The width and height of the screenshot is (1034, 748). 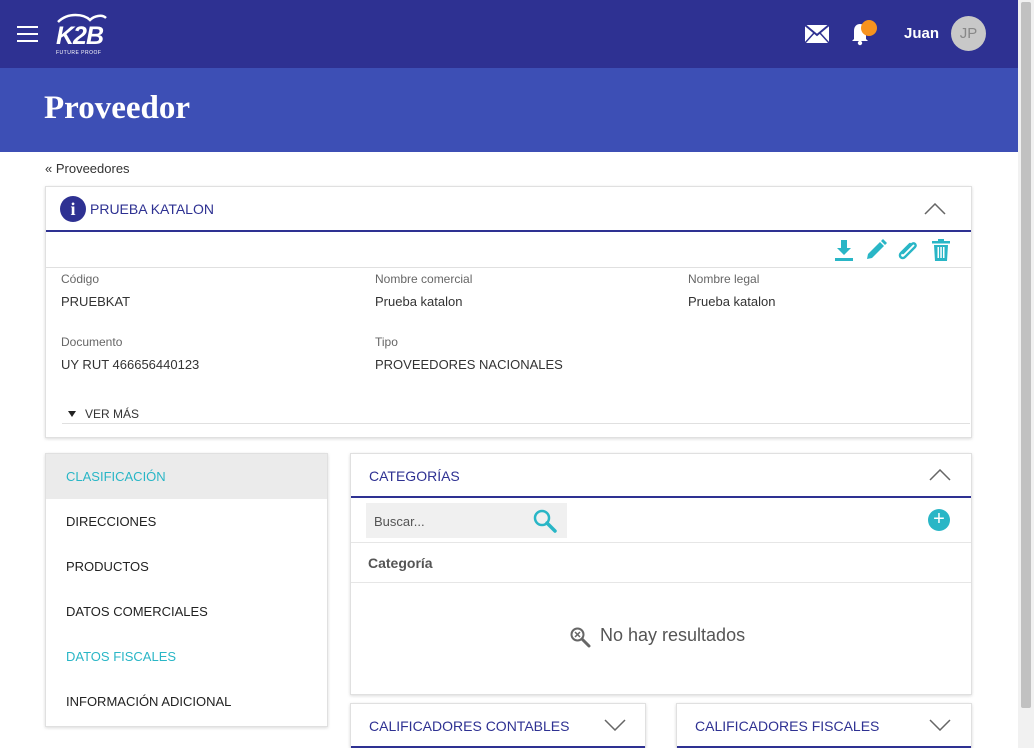 What do you see at coordinates (941, 250) in the screenshot?
I see `trash-icon` at bounding box center [941, 250].